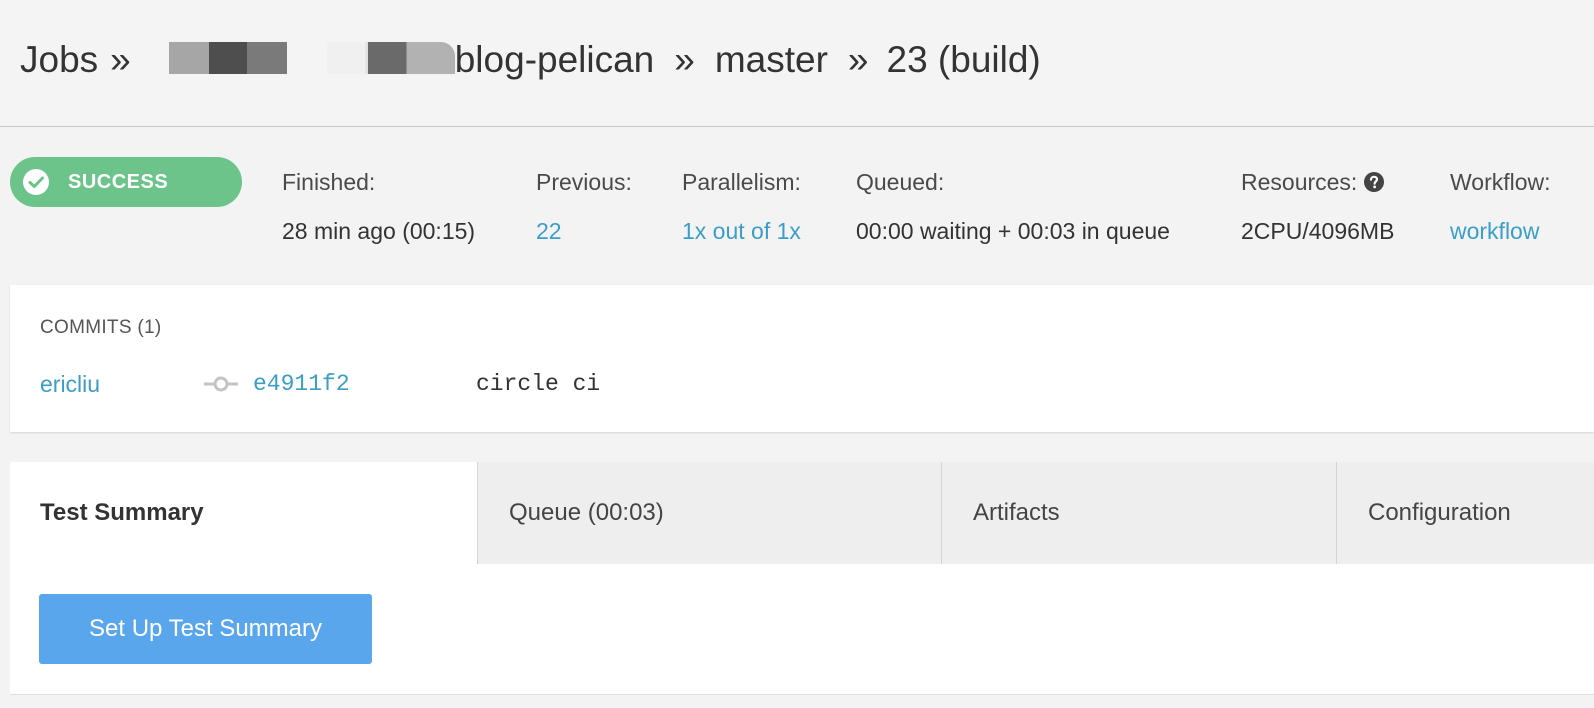 The height and width of the screenshot is (708, 1594). What do you see at coordinates (741, 182) in the screenshot?
I see `parallelism-label: Parallelism:` at bounding box center [741, 182].